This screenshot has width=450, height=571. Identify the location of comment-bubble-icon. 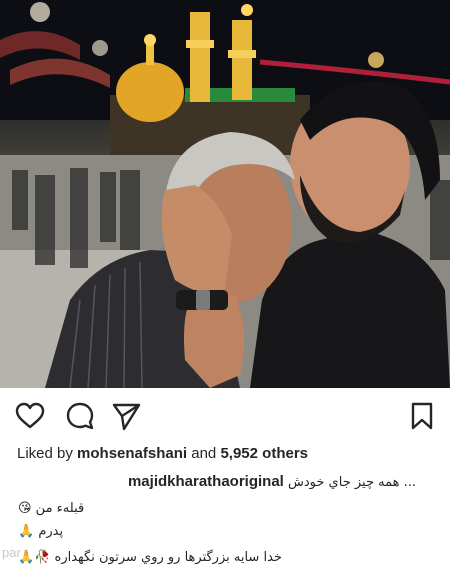
(80, 416).